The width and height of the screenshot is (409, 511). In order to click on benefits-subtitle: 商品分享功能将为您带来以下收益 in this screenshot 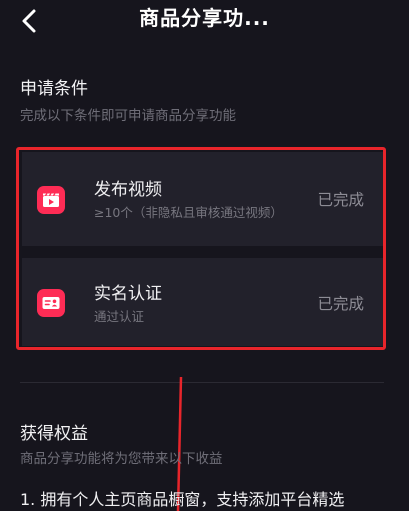, I will do `click(121, 459)`.